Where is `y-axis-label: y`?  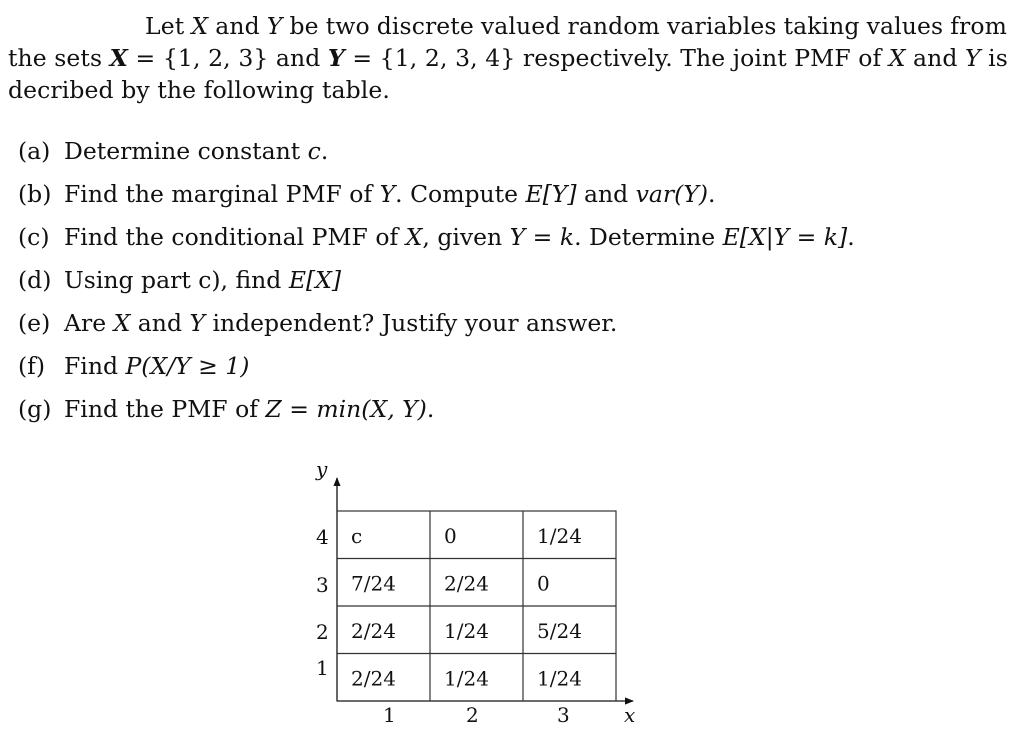 y-axis-label: y is located at coordinates (321, 469).